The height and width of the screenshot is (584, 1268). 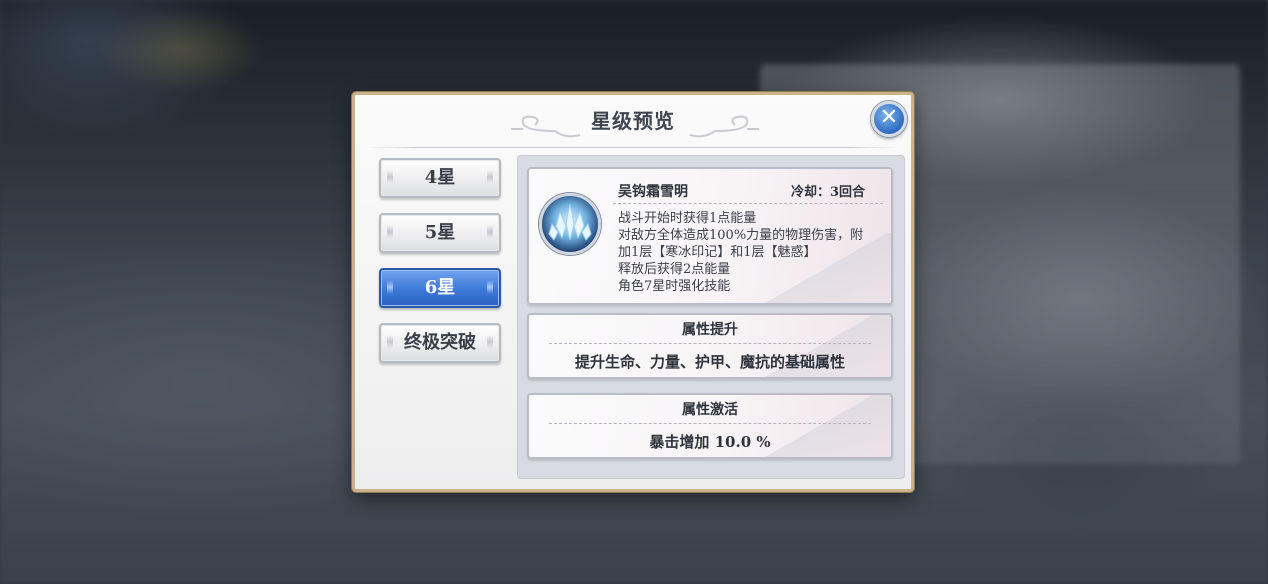 What do you see at coordinates (570, 224) in the screenshot?
I see `ice-crystal-skill-icon` at bounding box center [570, 224].